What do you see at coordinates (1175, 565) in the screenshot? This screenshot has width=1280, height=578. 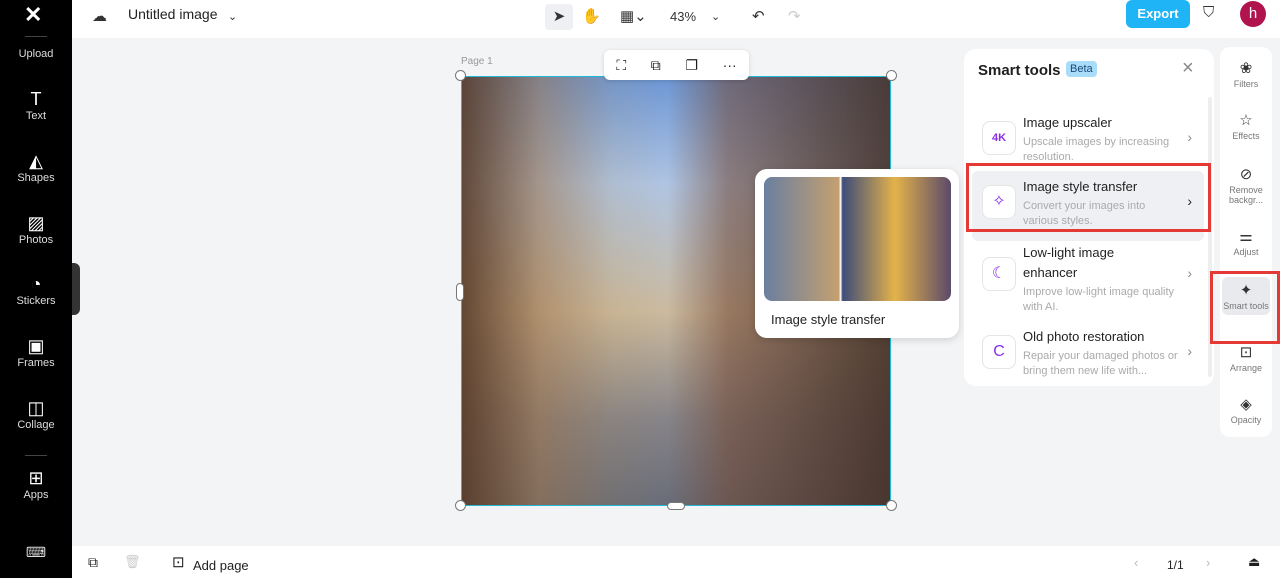 I see `page-count: 1/1` at bounding box center [1175, 565].